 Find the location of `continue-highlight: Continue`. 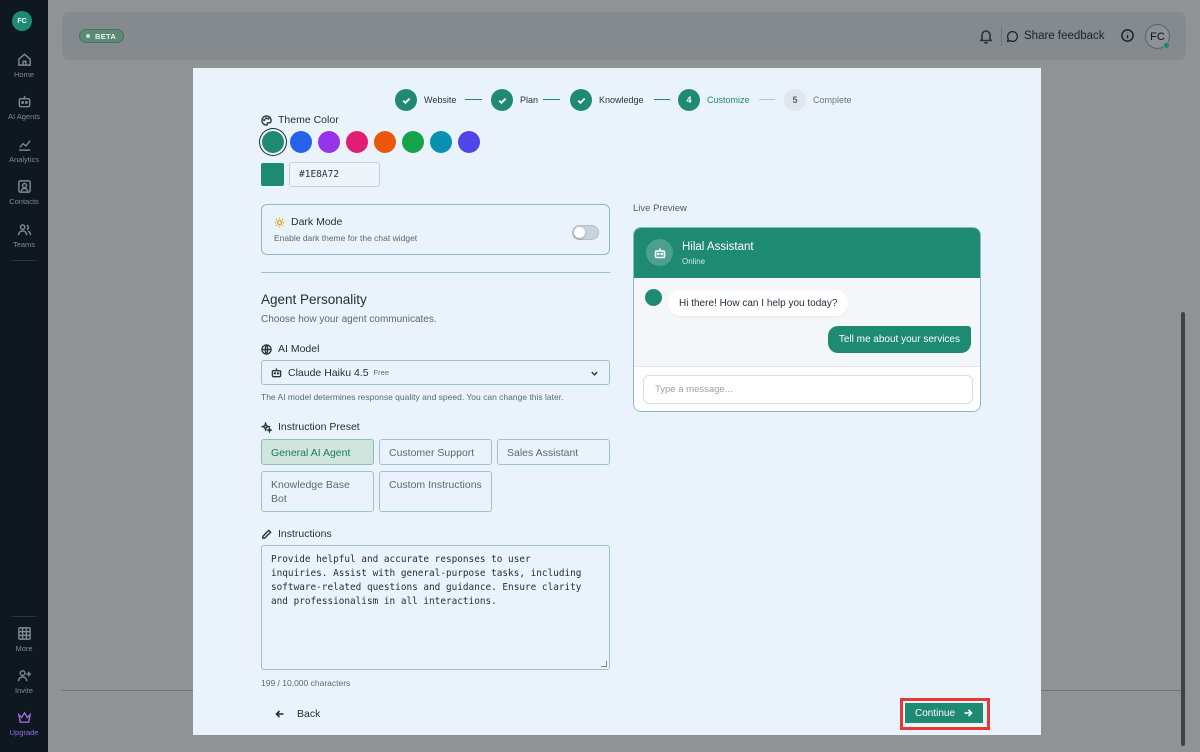

continue-highlight: Continue is located at coordinates (945, 714).